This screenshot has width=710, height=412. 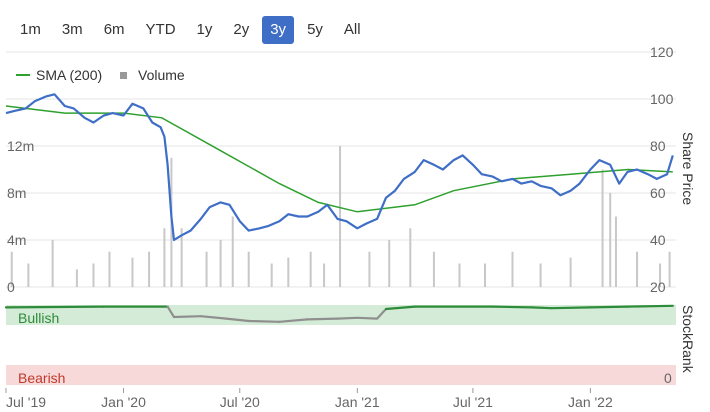 What do you see at coordinates (662, 52) in the screenshot?
I see `price-tick-label: 120` at bounding box center [662, 52].